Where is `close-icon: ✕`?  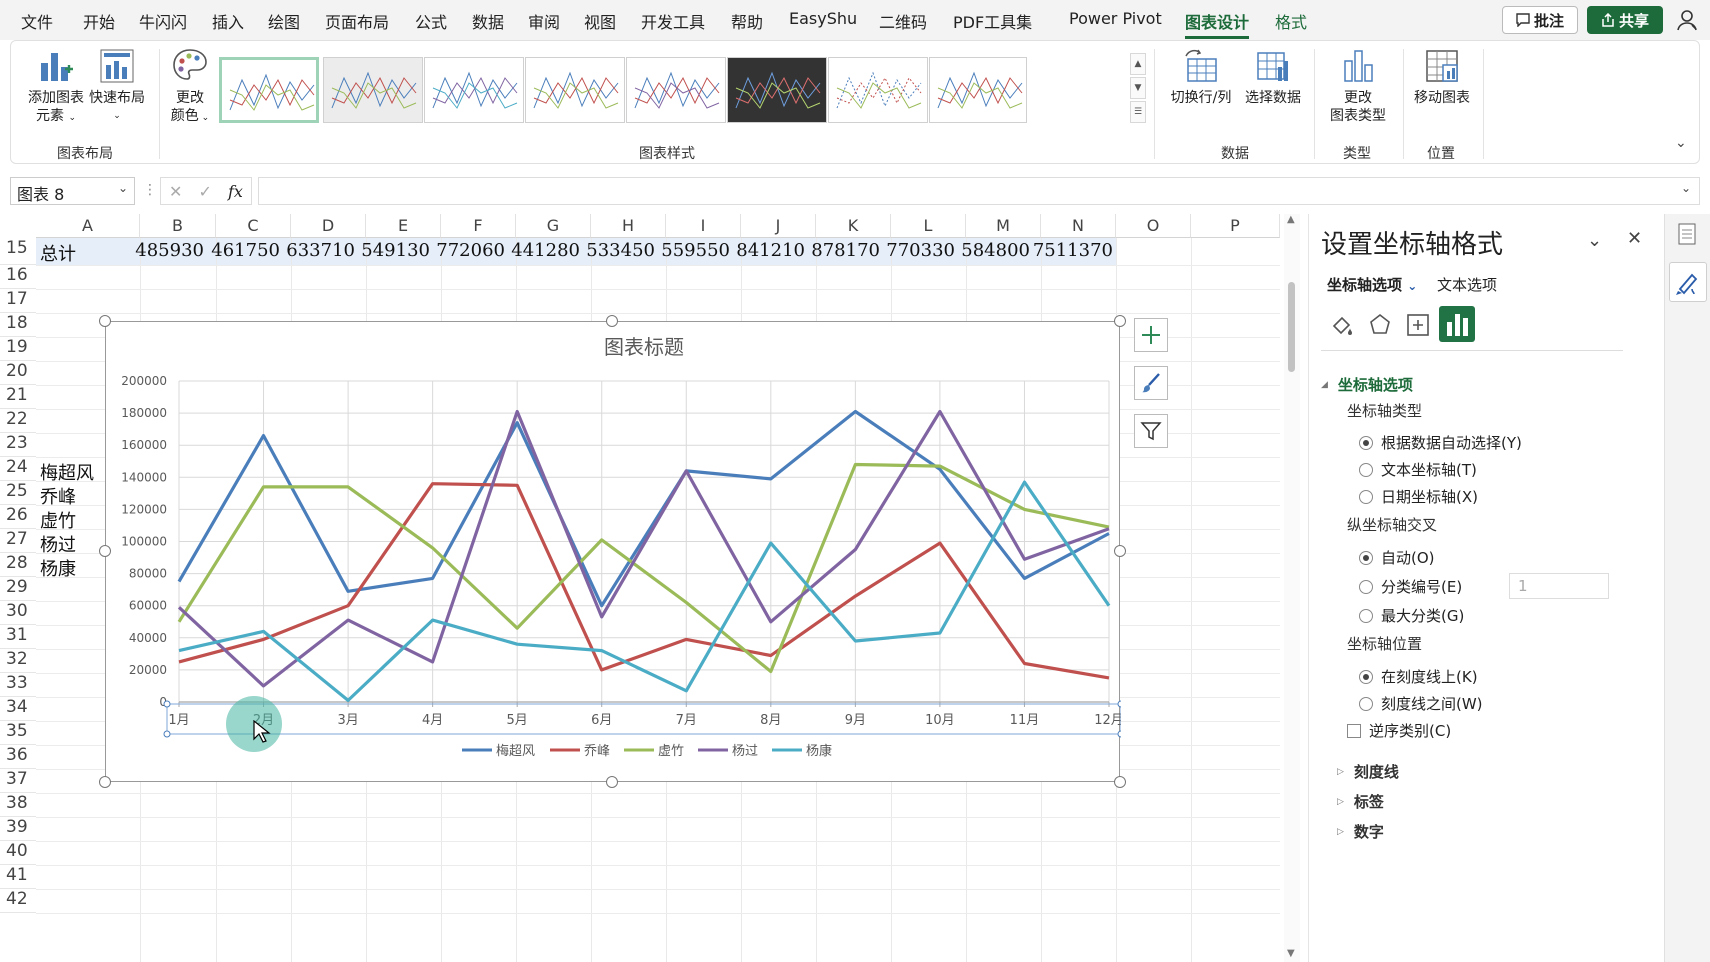
close-icon: ✕ is located at coordinates (1634, 238).